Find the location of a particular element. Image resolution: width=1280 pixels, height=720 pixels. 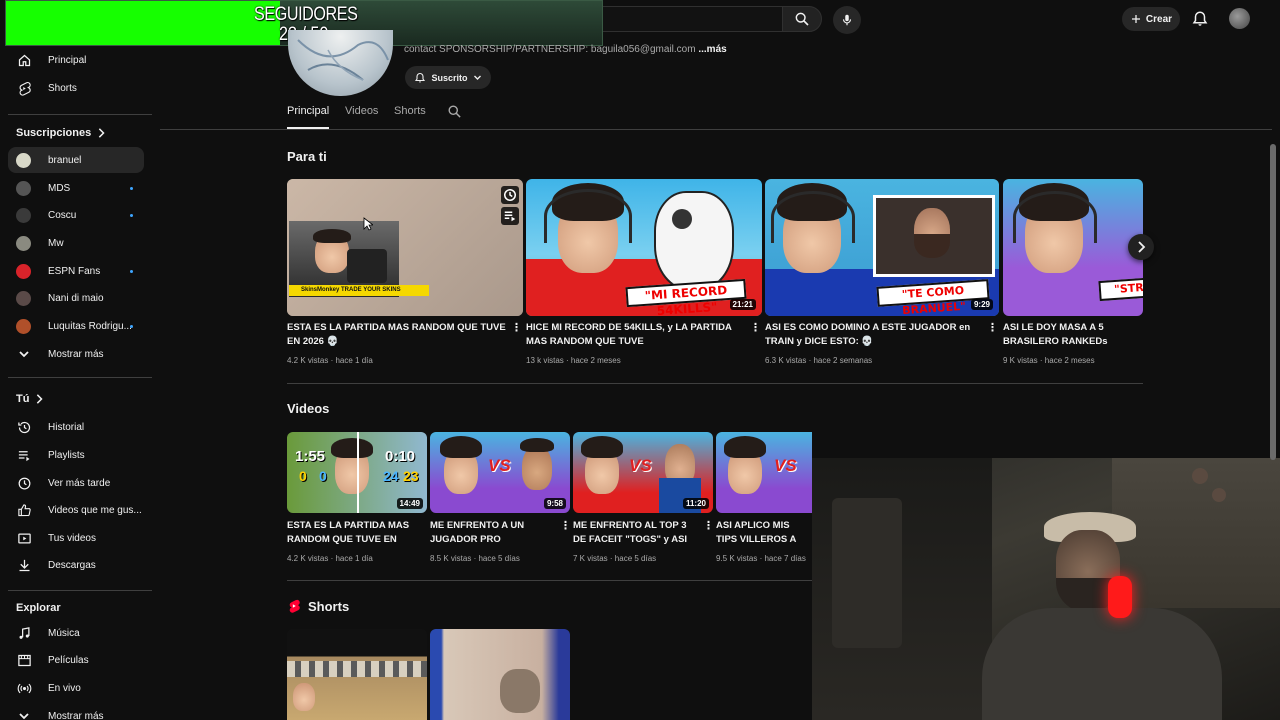

sidebar-item-downloads: Descargas is located at coordinates (76, 565).